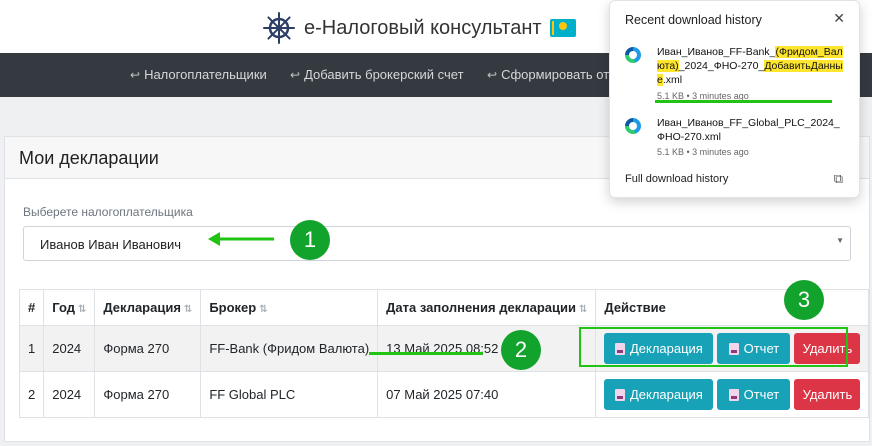  What do you see at coordinates (31, 394) in the screenshot?
I see `cell-number: 2` at bounding box center [31, 394].